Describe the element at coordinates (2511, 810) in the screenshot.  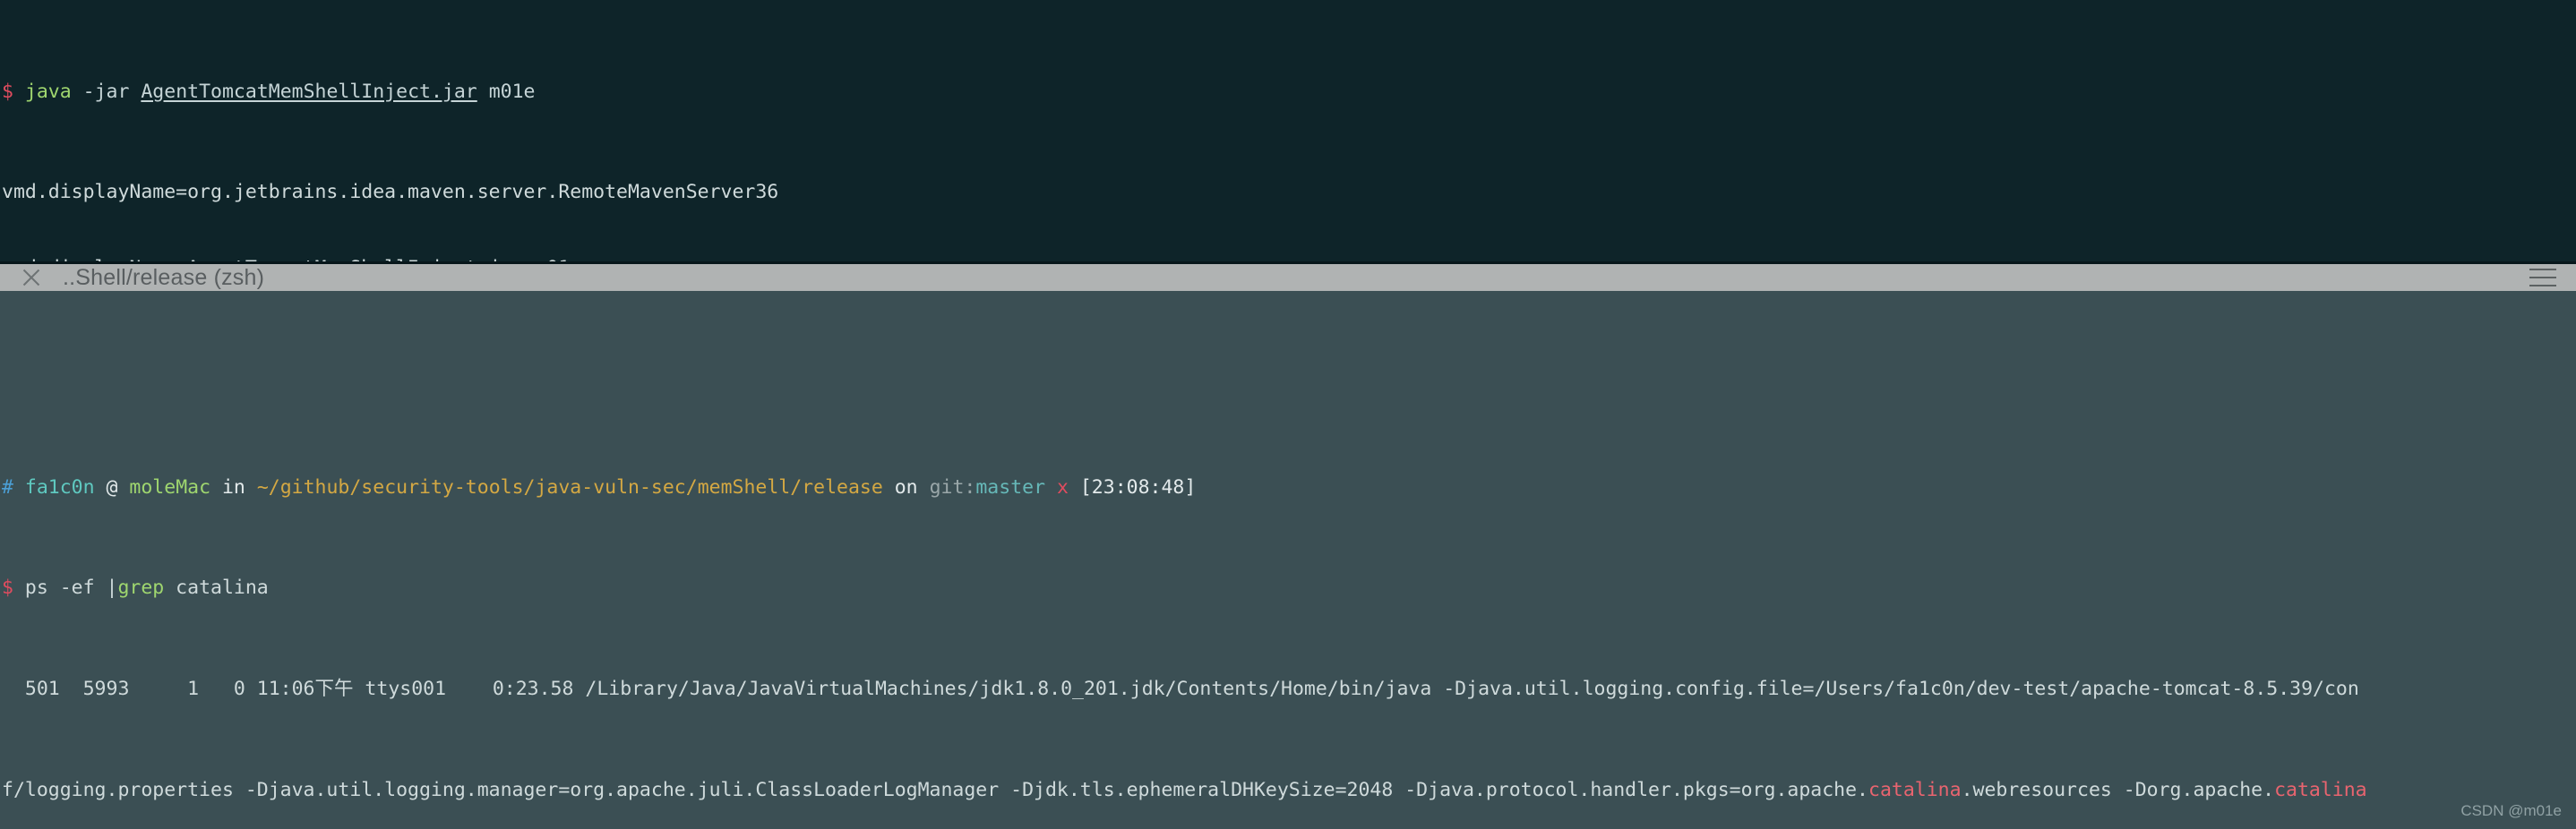
I see `watermark: CSDN @m01e` at that location.